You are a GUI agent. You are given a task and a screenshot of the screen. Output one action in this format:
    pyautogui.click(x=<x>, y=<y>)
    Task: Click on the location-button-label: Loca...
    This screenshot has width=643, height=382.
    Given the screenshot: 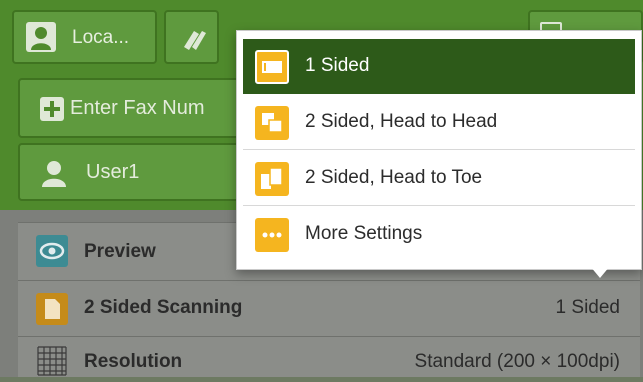 What is the action you would take?
    pyautogui.click(x=101, y=37)
    